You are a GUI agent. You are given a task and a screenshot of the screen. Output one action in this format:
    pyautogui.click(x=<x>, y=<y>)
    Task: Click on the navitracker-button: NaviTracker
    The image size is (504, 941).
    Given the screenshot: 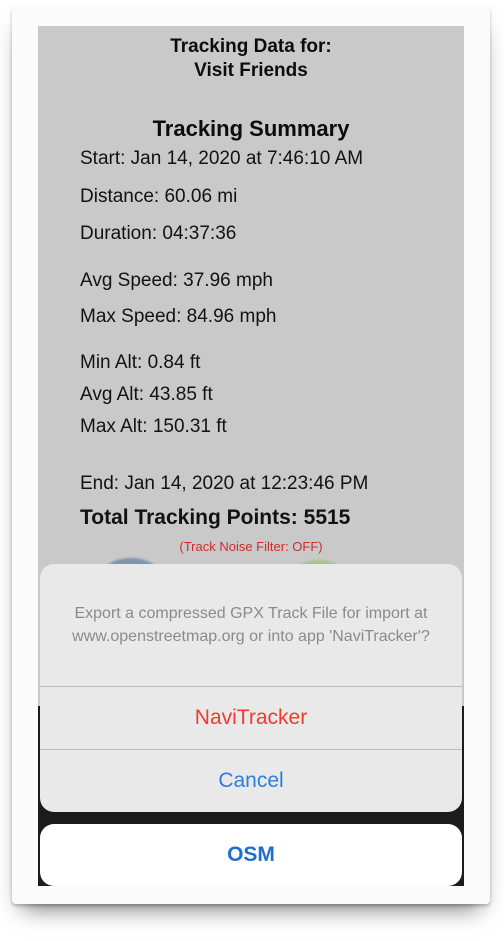 What is the action you would take?
    pyautogui.click(x=251, y=718)
    